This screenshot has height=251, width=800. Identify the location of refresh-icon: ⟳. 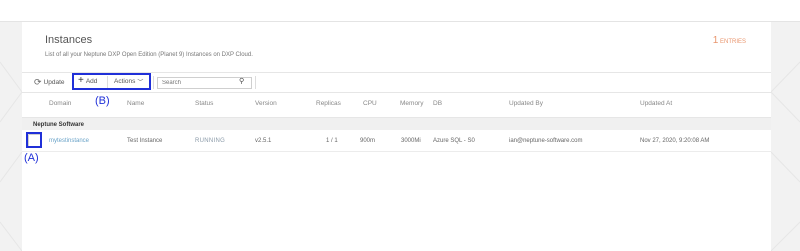
(38, 82).